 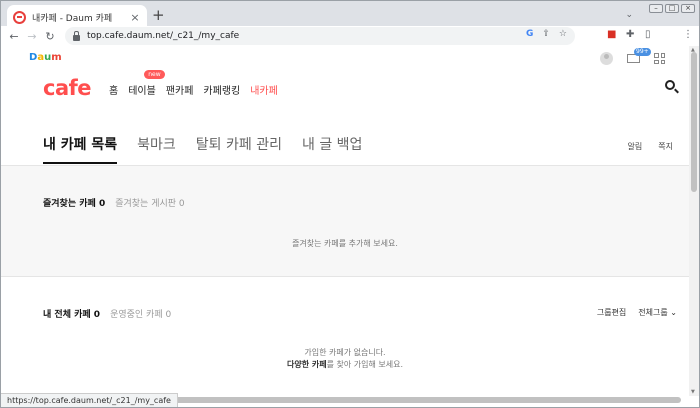 What do you see at coordinates (320, 36) in the screenshot?
I see `address-bar: top.cafe.daum.net/_c21_/my_cafe G ⇪ ☆` at bounding box center [320, 36].